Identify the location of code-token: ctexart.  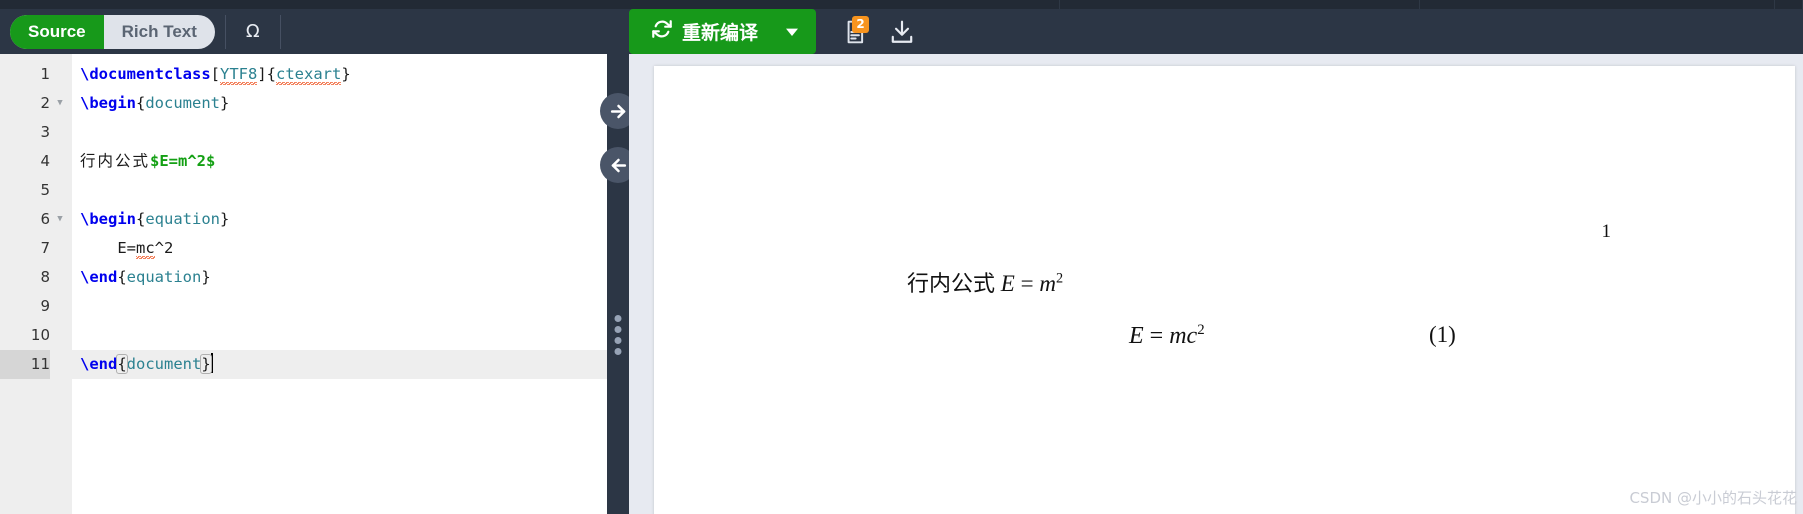
(309, 75).